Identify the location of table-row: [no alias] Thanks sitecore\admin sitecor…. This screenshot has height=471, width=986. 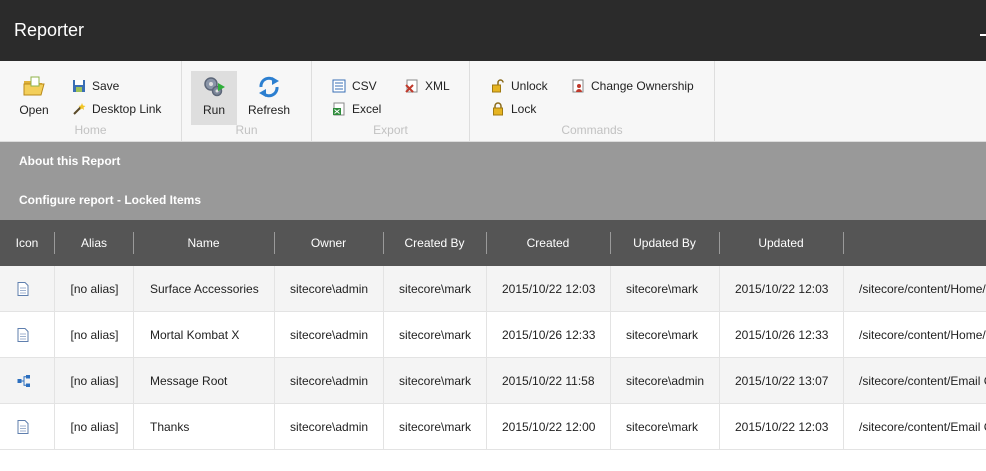
(493, 427).